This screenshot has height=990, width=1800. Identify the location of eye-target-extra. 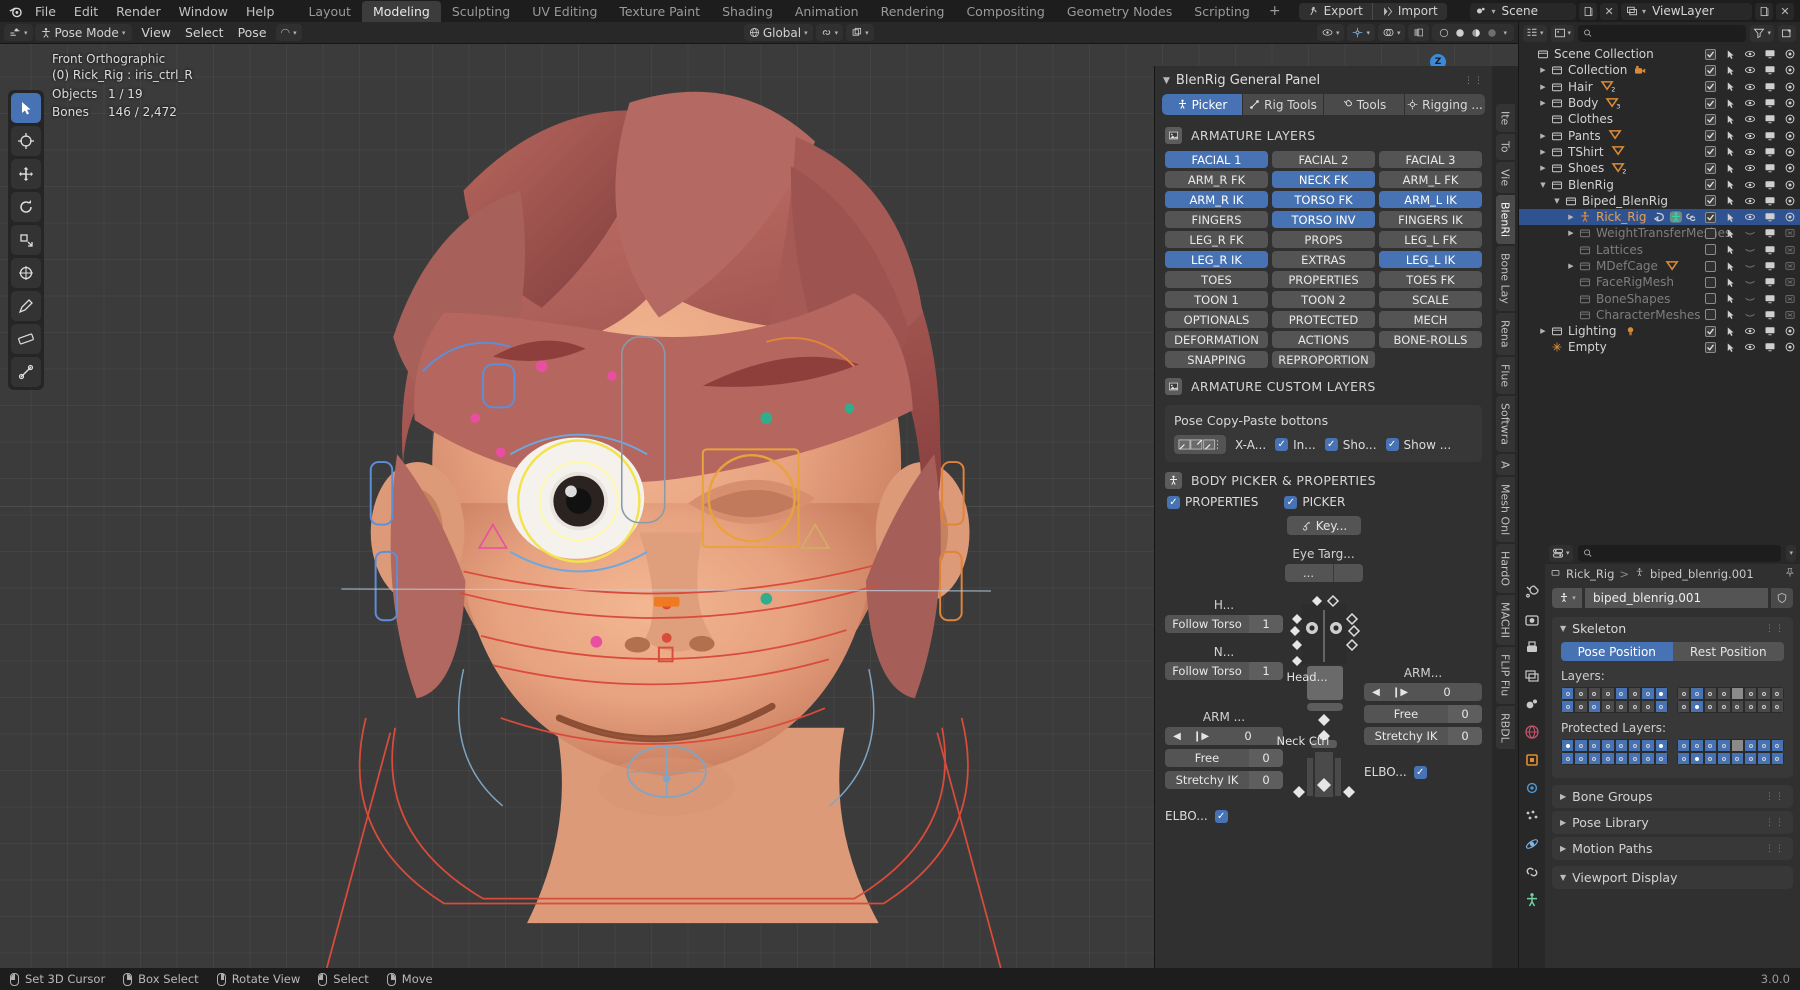
(1347, 573).